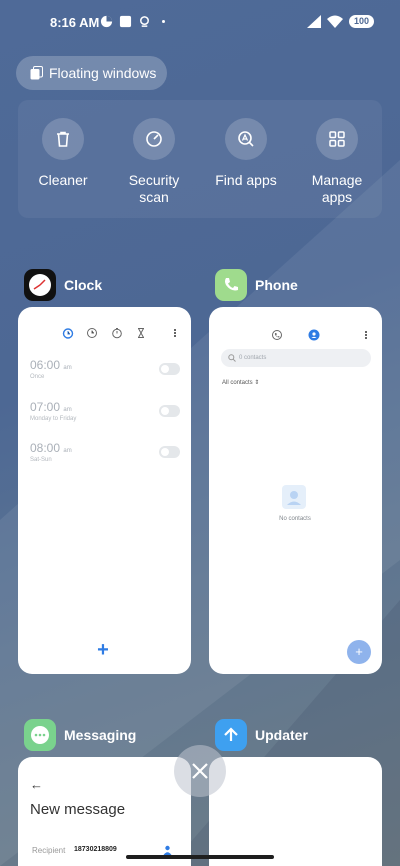 This screenshot has width=400, height=866. What do you see at coordinates (313, 21) in the screenshot?
I see `signal-icon` at bounding box center [313, 21].